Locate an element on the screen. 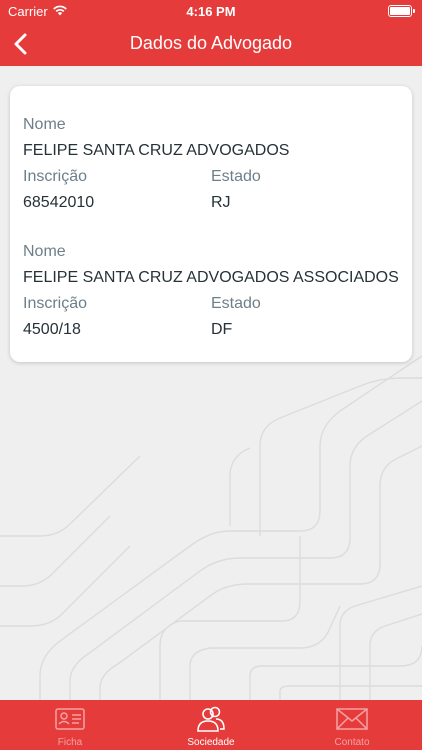 Image resolution: width=422 pixels, height=750 pixels. envelope-icon is located at coordinates (352, 719).